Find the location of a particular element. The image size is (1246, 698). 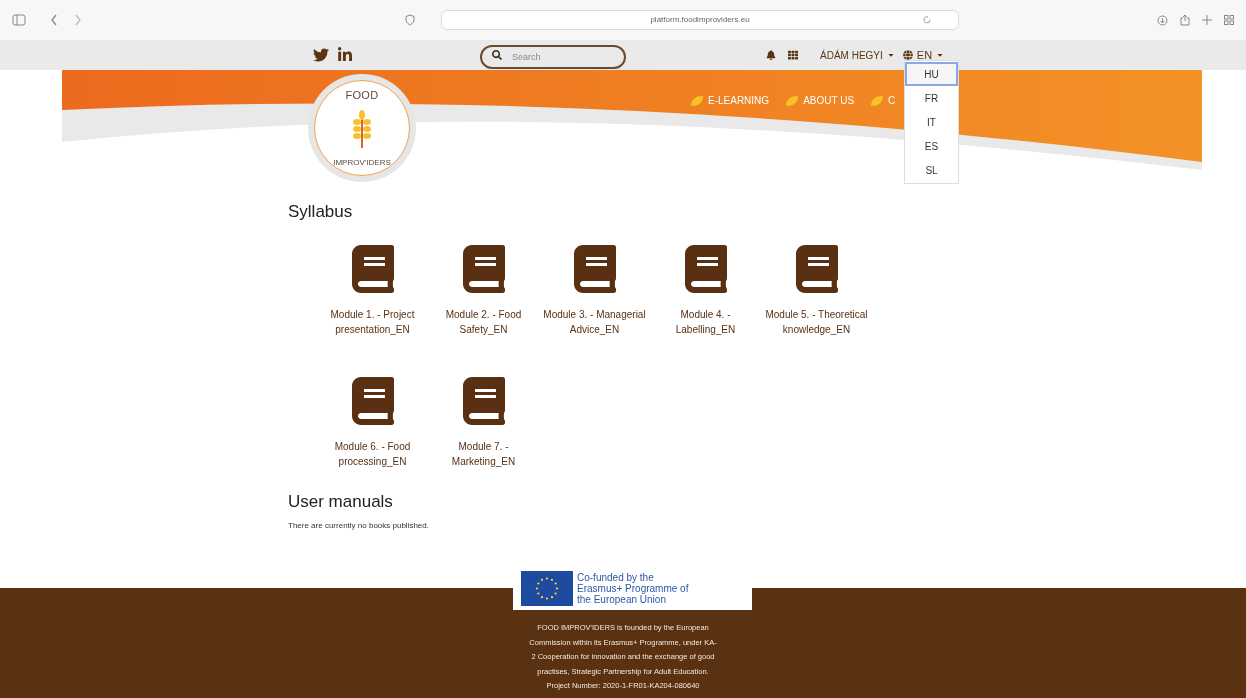

download-icon is located at coordinates (1162, 20).